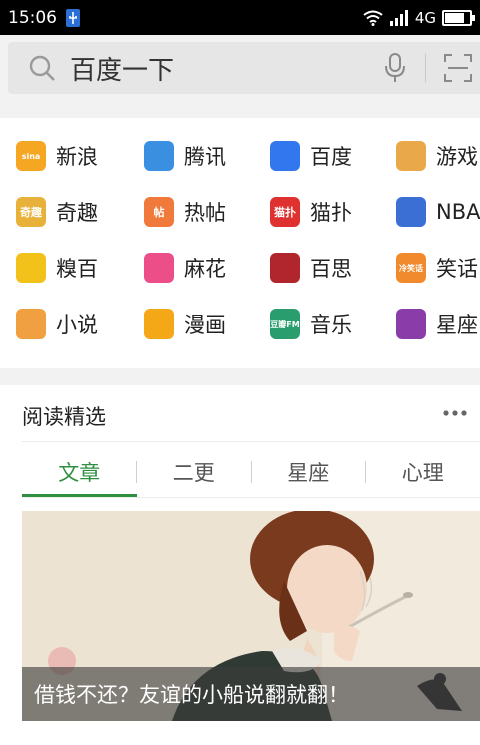  Describe the element at coordinates (331, 269) in the screenshot. I see `nav-item-label: 百思` at that location.